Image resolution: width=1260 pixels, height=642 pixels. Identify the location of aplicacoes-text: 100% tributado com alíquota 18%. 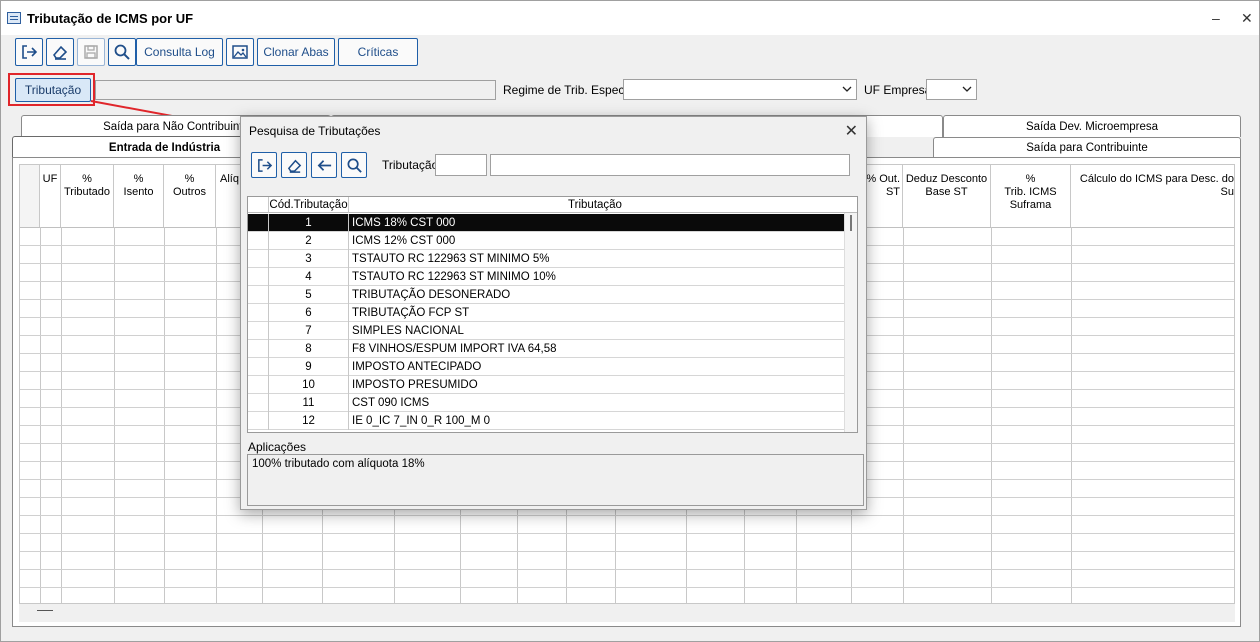
(338, 464).